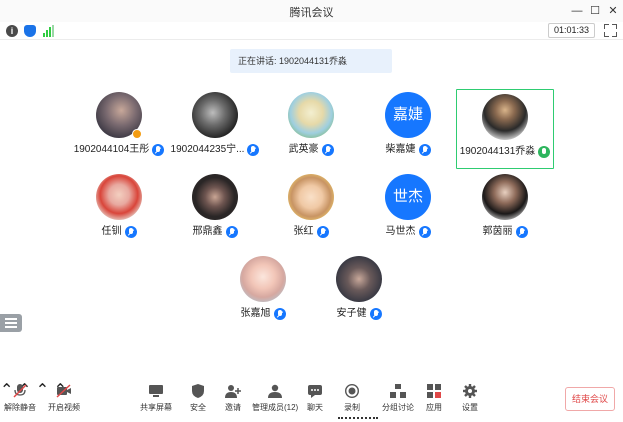  Describe the element at coordinates (12, 31) in the screenshot. I see `info-icon: i` at that location.